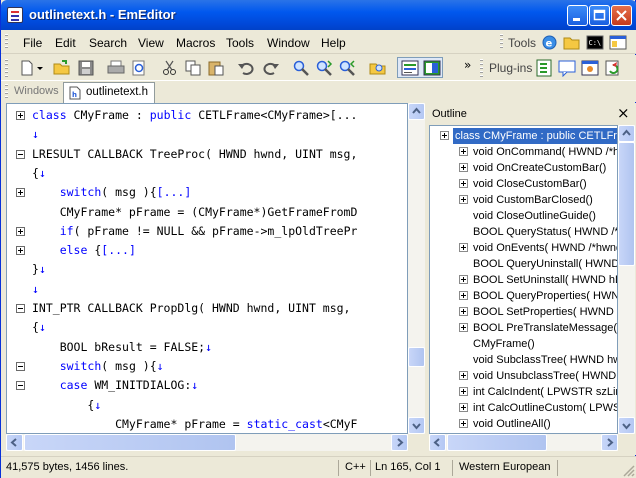  What do you see at coordinates (618, 42) in the screenshot?
I see `windows-explorer-icon` at bounding box center [618, 42].